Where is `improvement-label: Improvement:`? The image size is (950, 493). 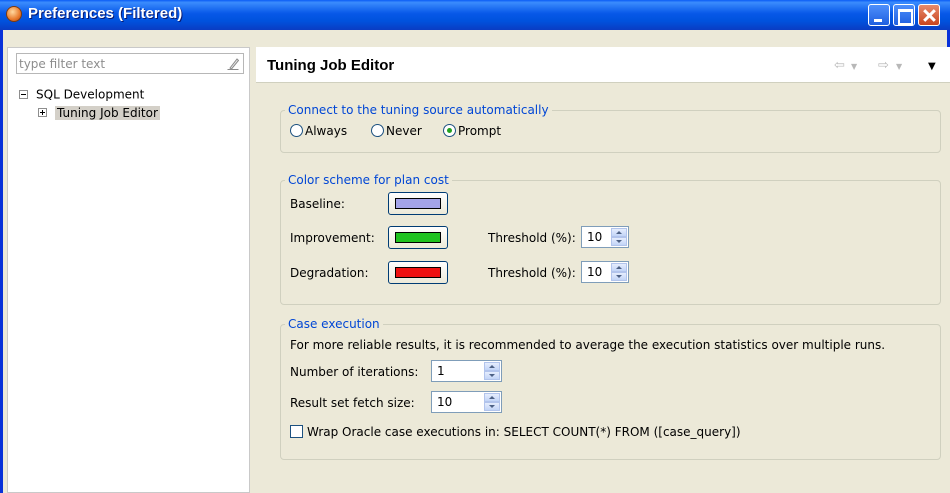 improvement-label: Improvement: is located at coordinates (332, 238).